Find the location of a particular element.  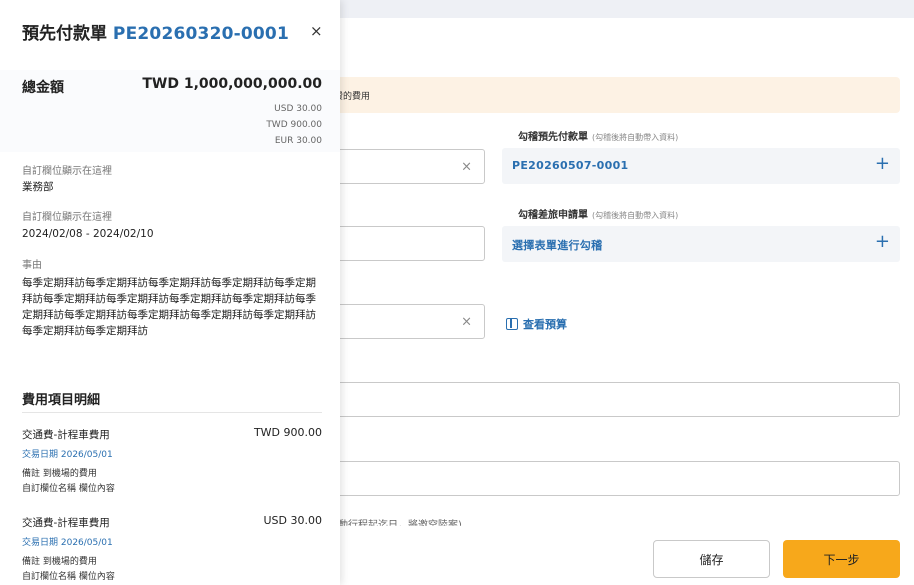

close-icon: × is located at coordinates (316, 31).